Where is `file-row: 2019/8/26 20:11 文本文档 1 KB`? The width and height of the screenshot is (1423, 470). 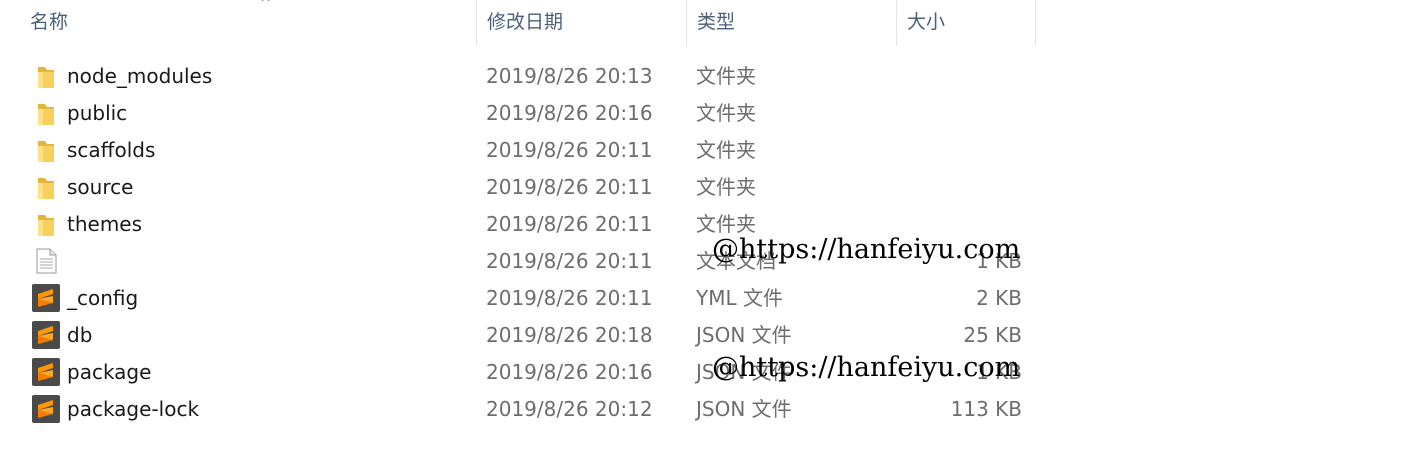 file-row: 2019/8/26 20:11 文本文档 1 KB is located at coordinates (518, 261).